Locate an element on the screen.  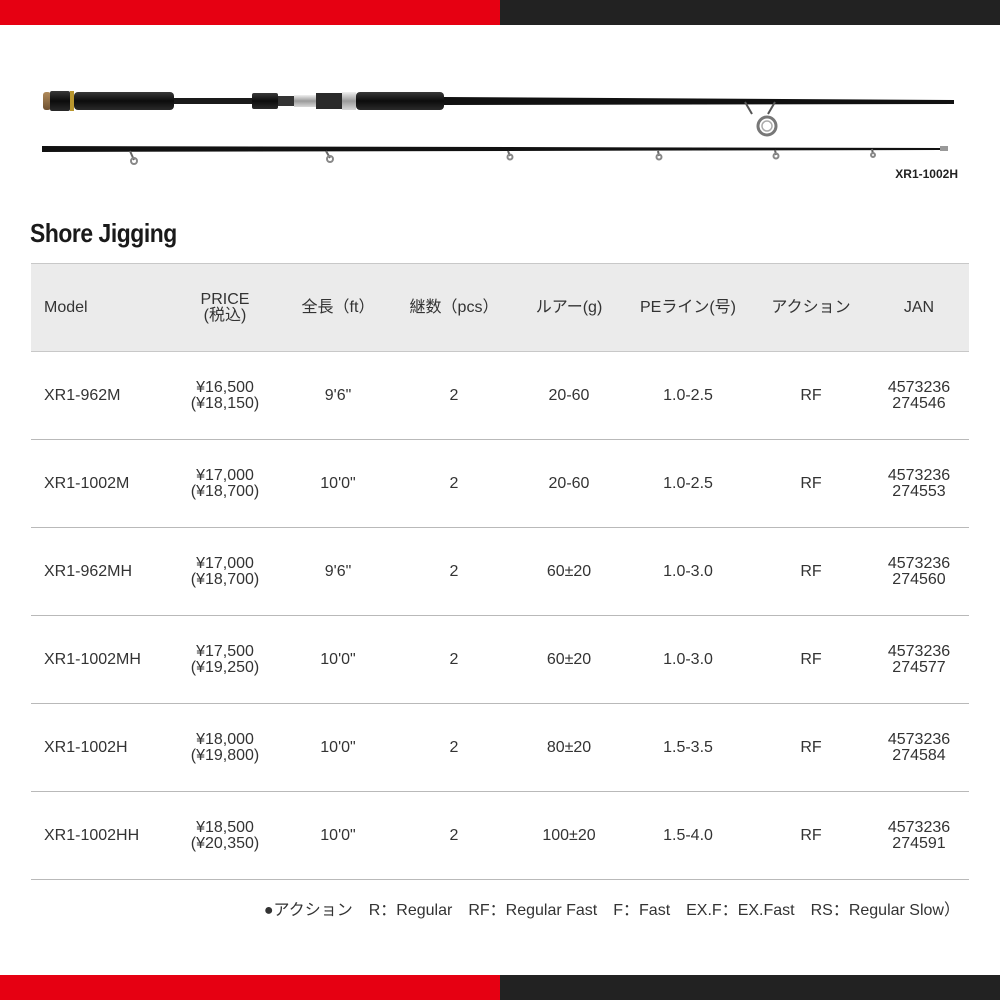
bottom-accent-bar is located at coordinates (500, 987).